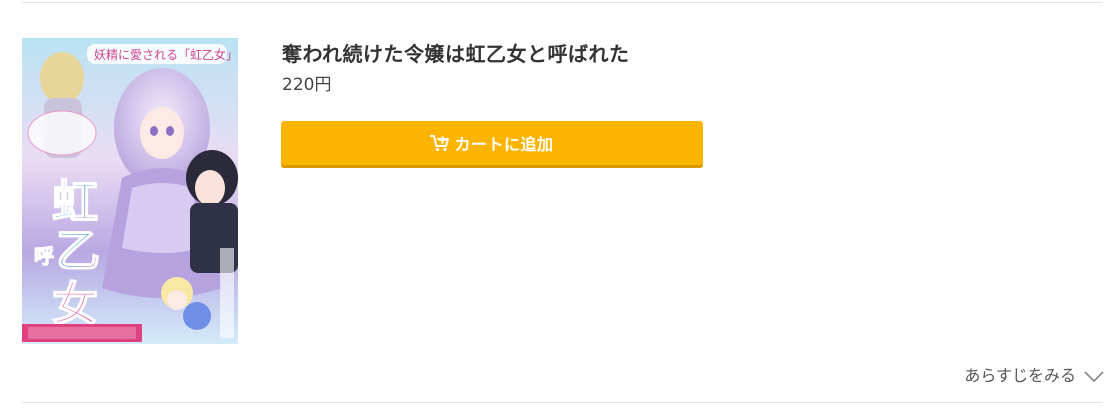  Describe the element at coordinates (562, 2) in the screenshot. I see `top-divider` at that location.